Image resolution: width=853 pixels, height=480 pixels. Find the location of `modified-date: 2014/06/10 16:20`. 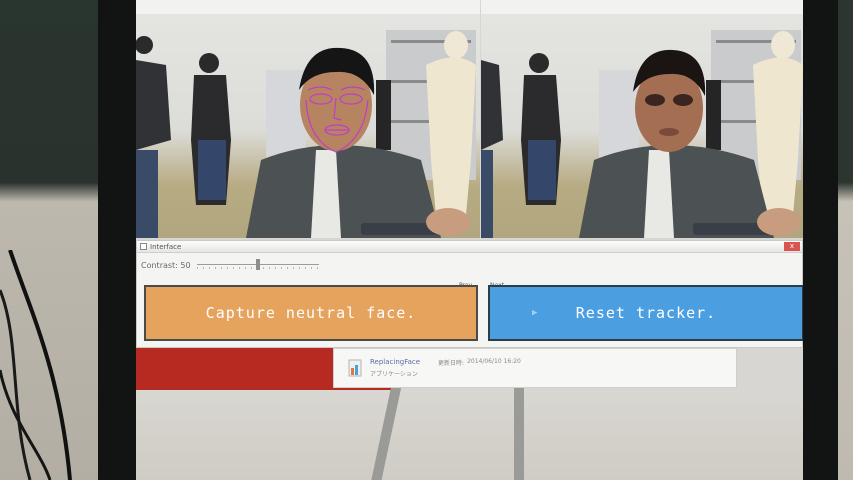

modified-date: 2014/06/10 16:20 is located at coordinates (494, 361).